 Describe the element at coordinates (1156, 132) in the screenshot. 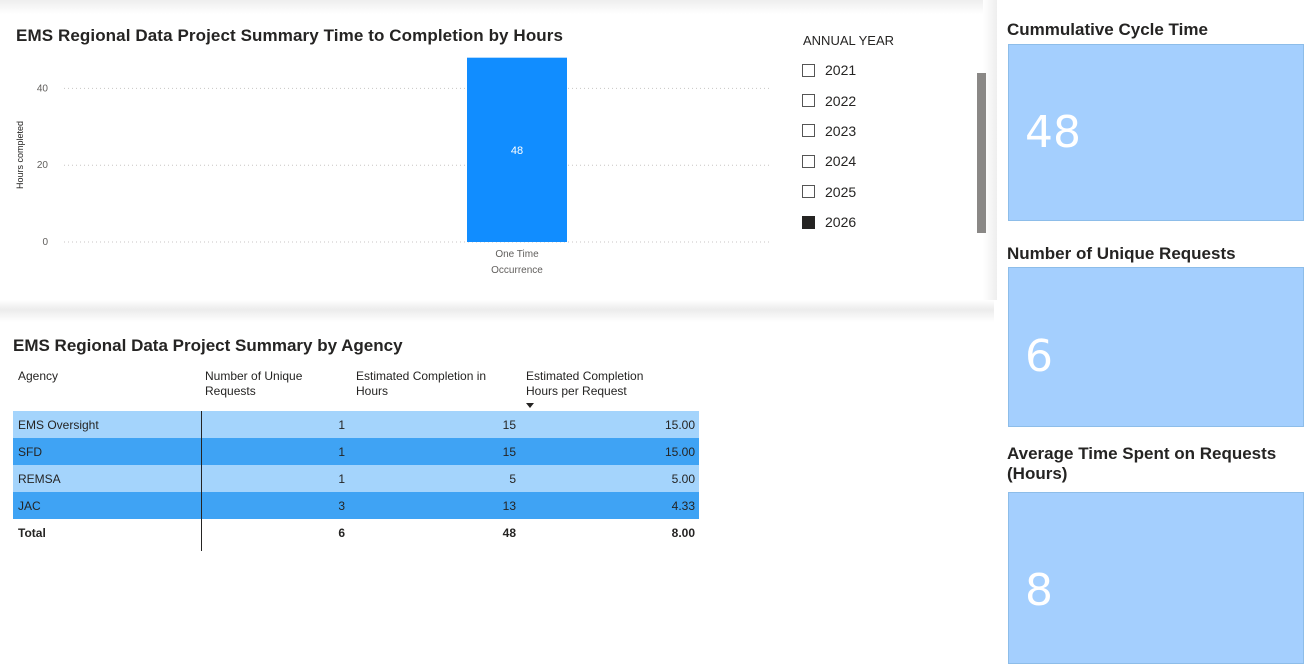

I see `kpi-card-cycle-time: 48` at that location.